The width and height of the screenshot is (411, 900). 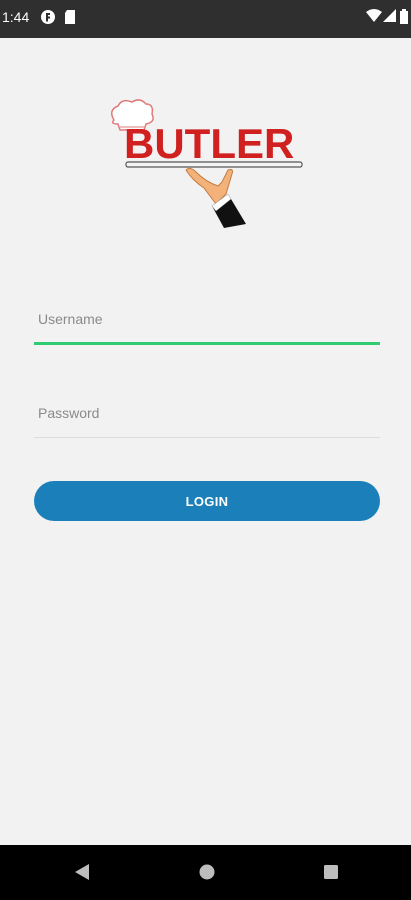 I want to click on password-field-container, so click(x=207, y=419).